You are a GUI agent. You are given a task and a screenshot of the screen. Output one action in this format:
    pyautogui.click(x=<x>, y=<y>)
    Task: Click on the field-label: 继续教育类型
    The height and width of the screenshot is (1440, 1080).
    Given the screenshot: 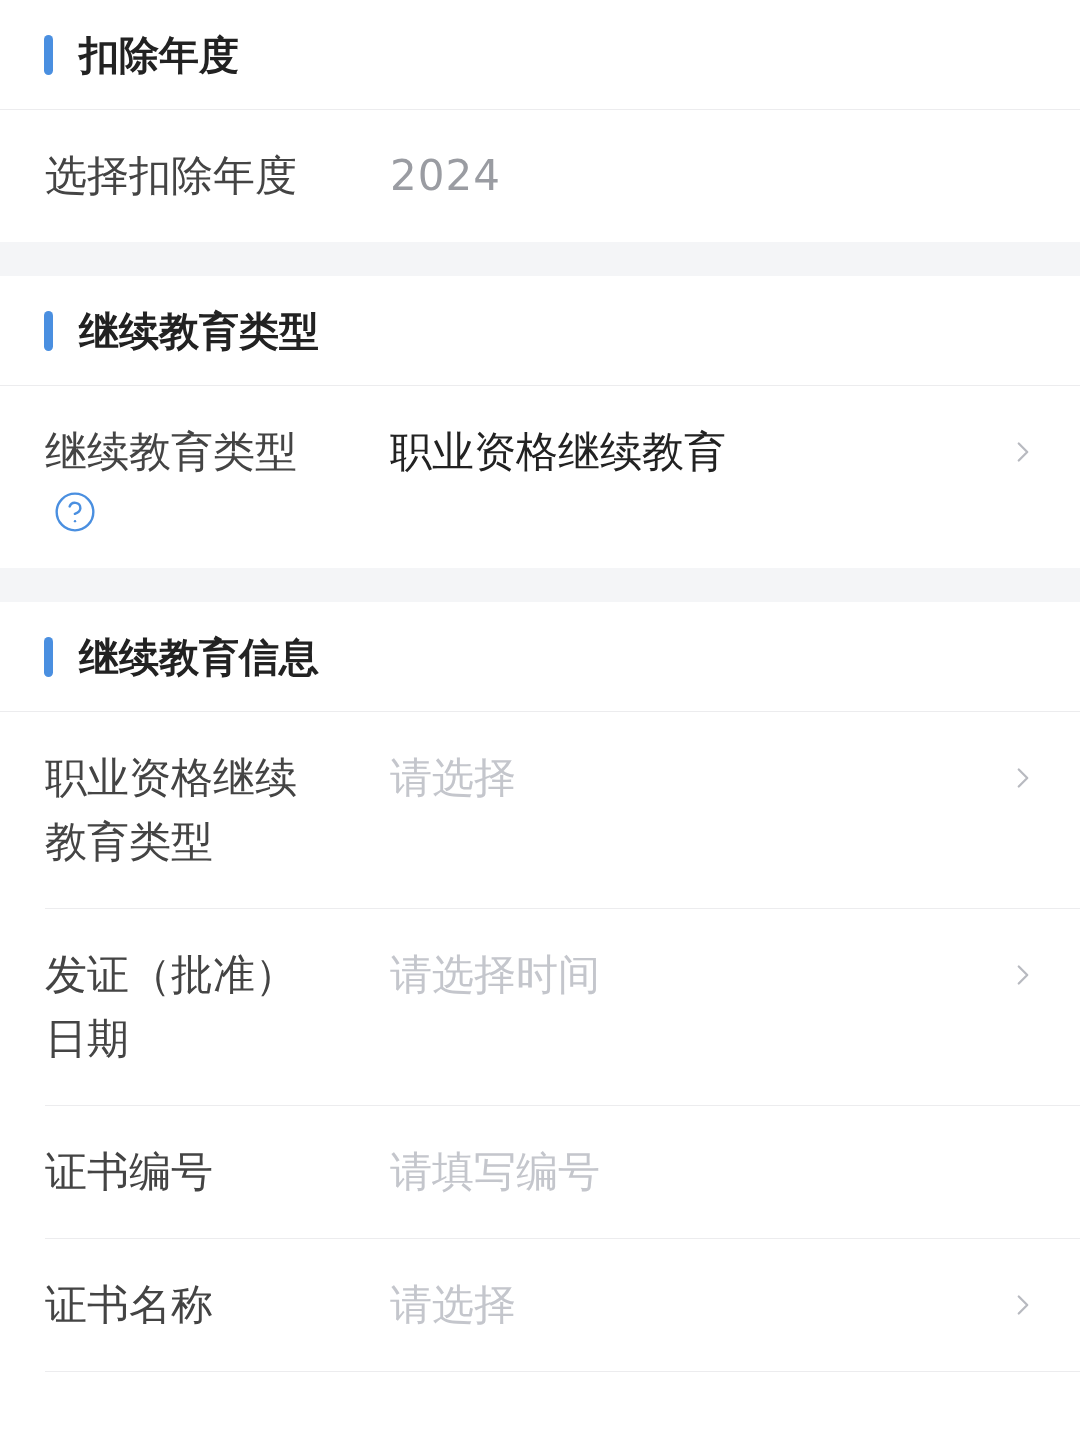 What is the action you would take?
    pyautogui.click(x=171, y=452)
    